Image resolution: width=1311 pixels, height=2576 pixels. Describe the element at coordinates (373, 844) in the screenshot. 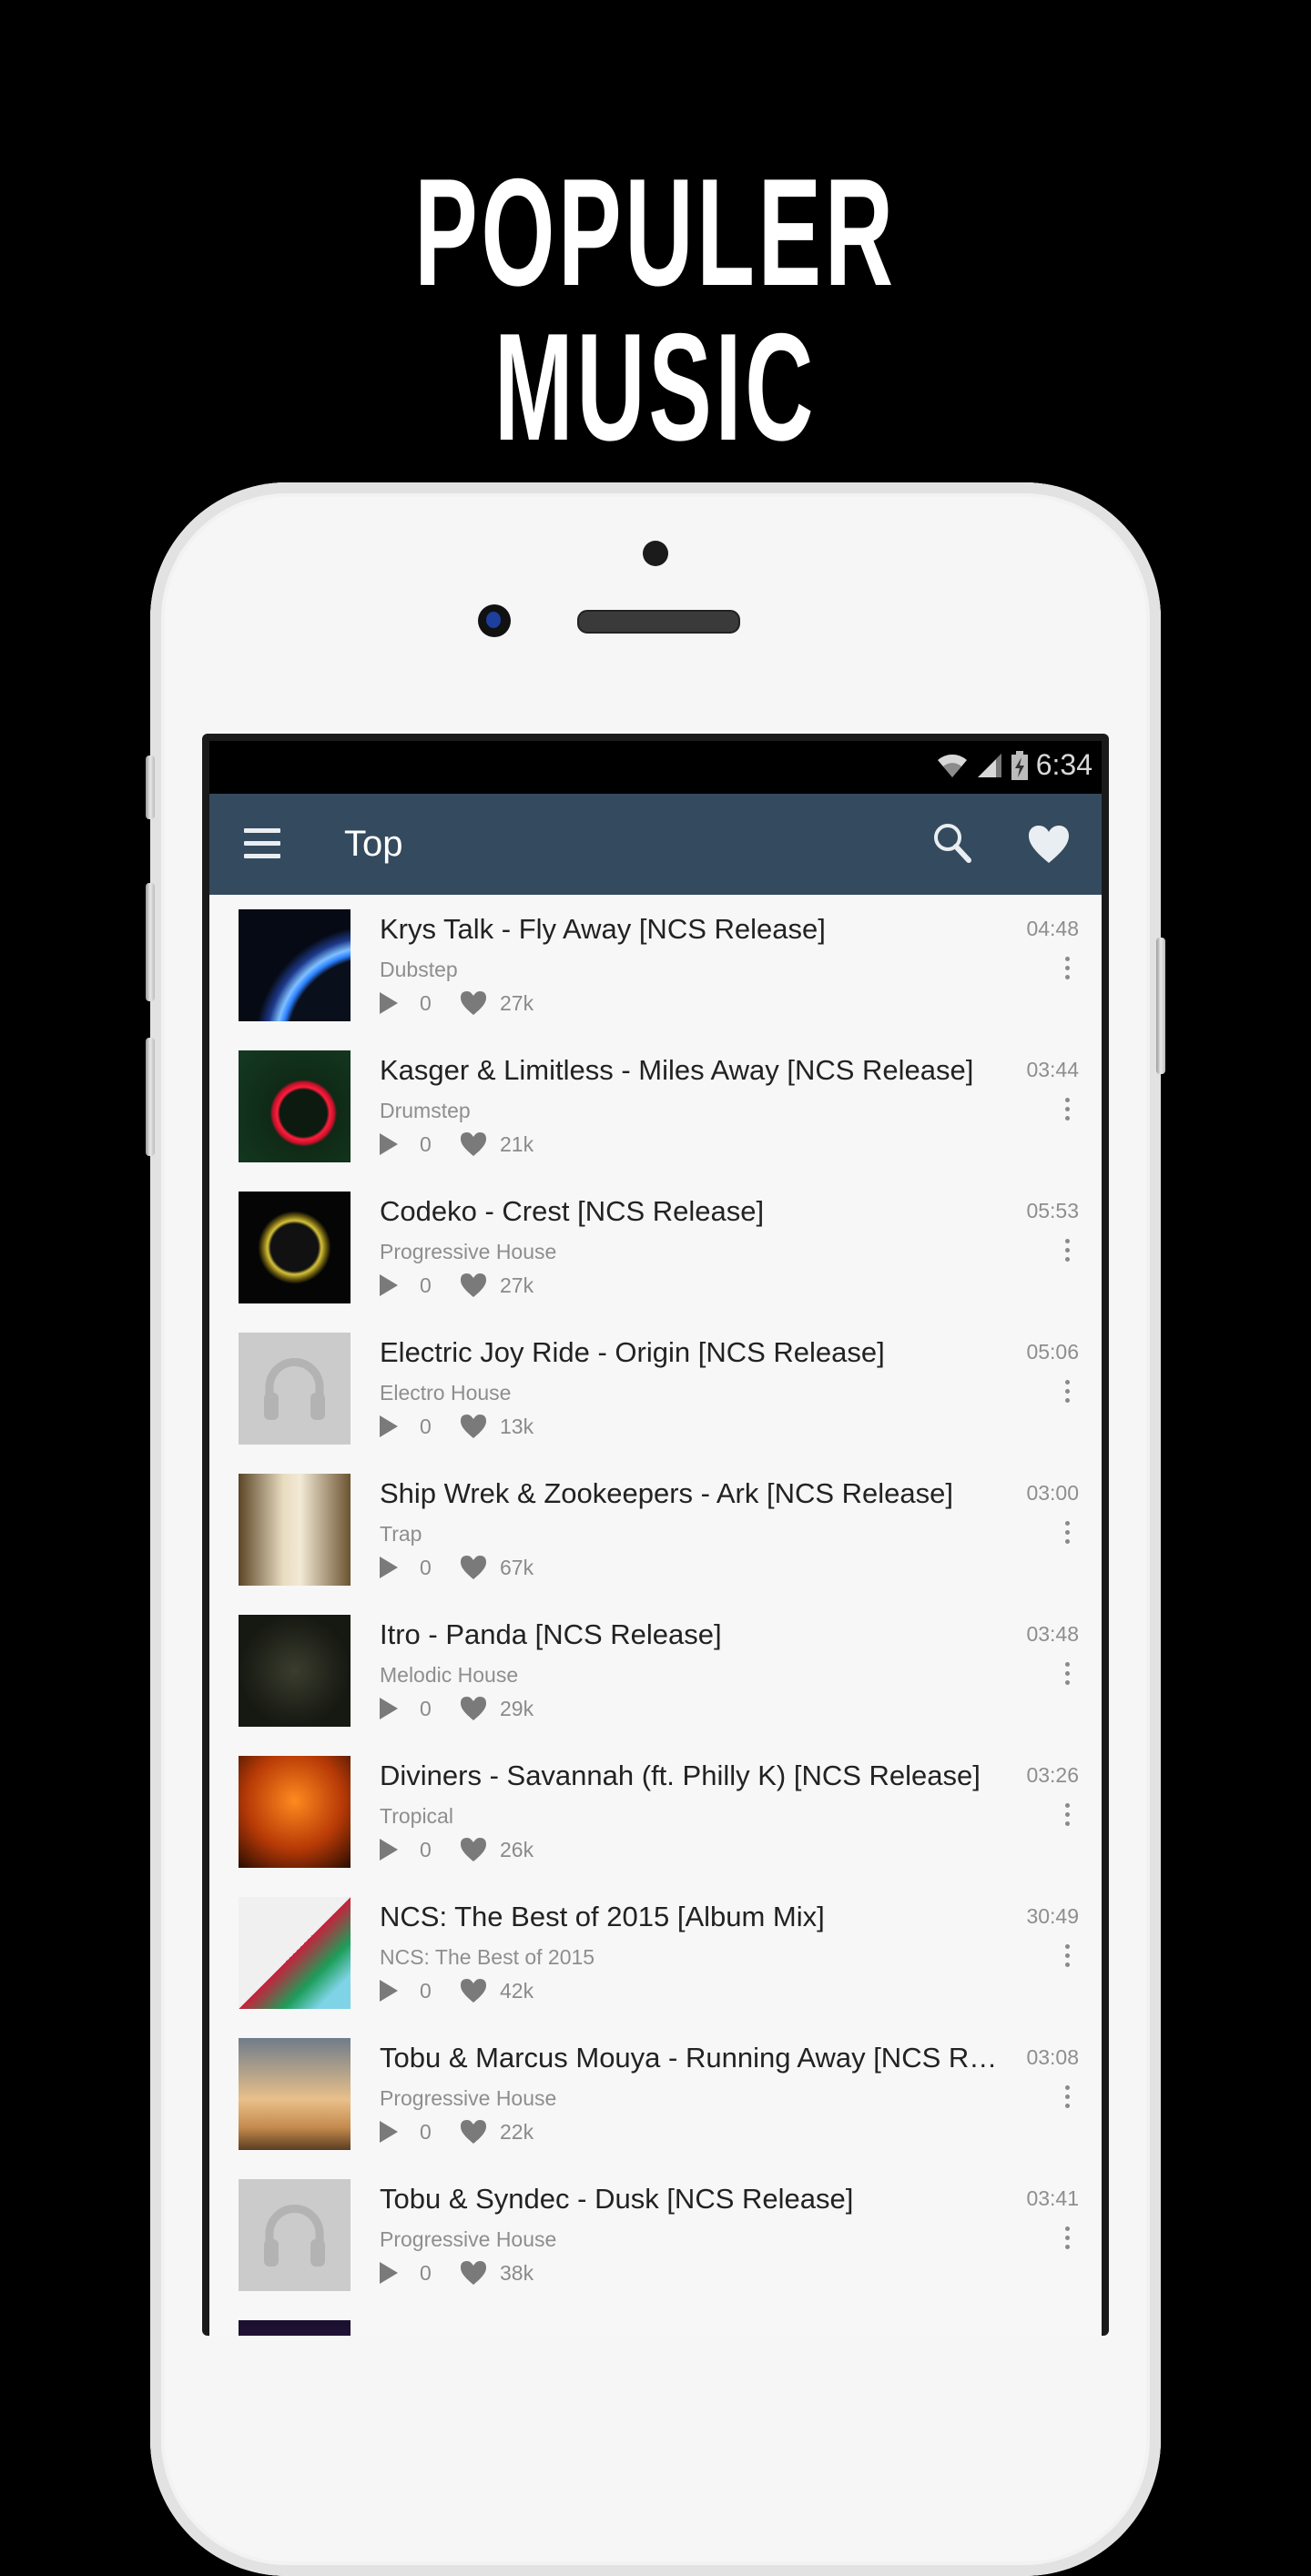

I see `app-bar-title: Top` at that location.